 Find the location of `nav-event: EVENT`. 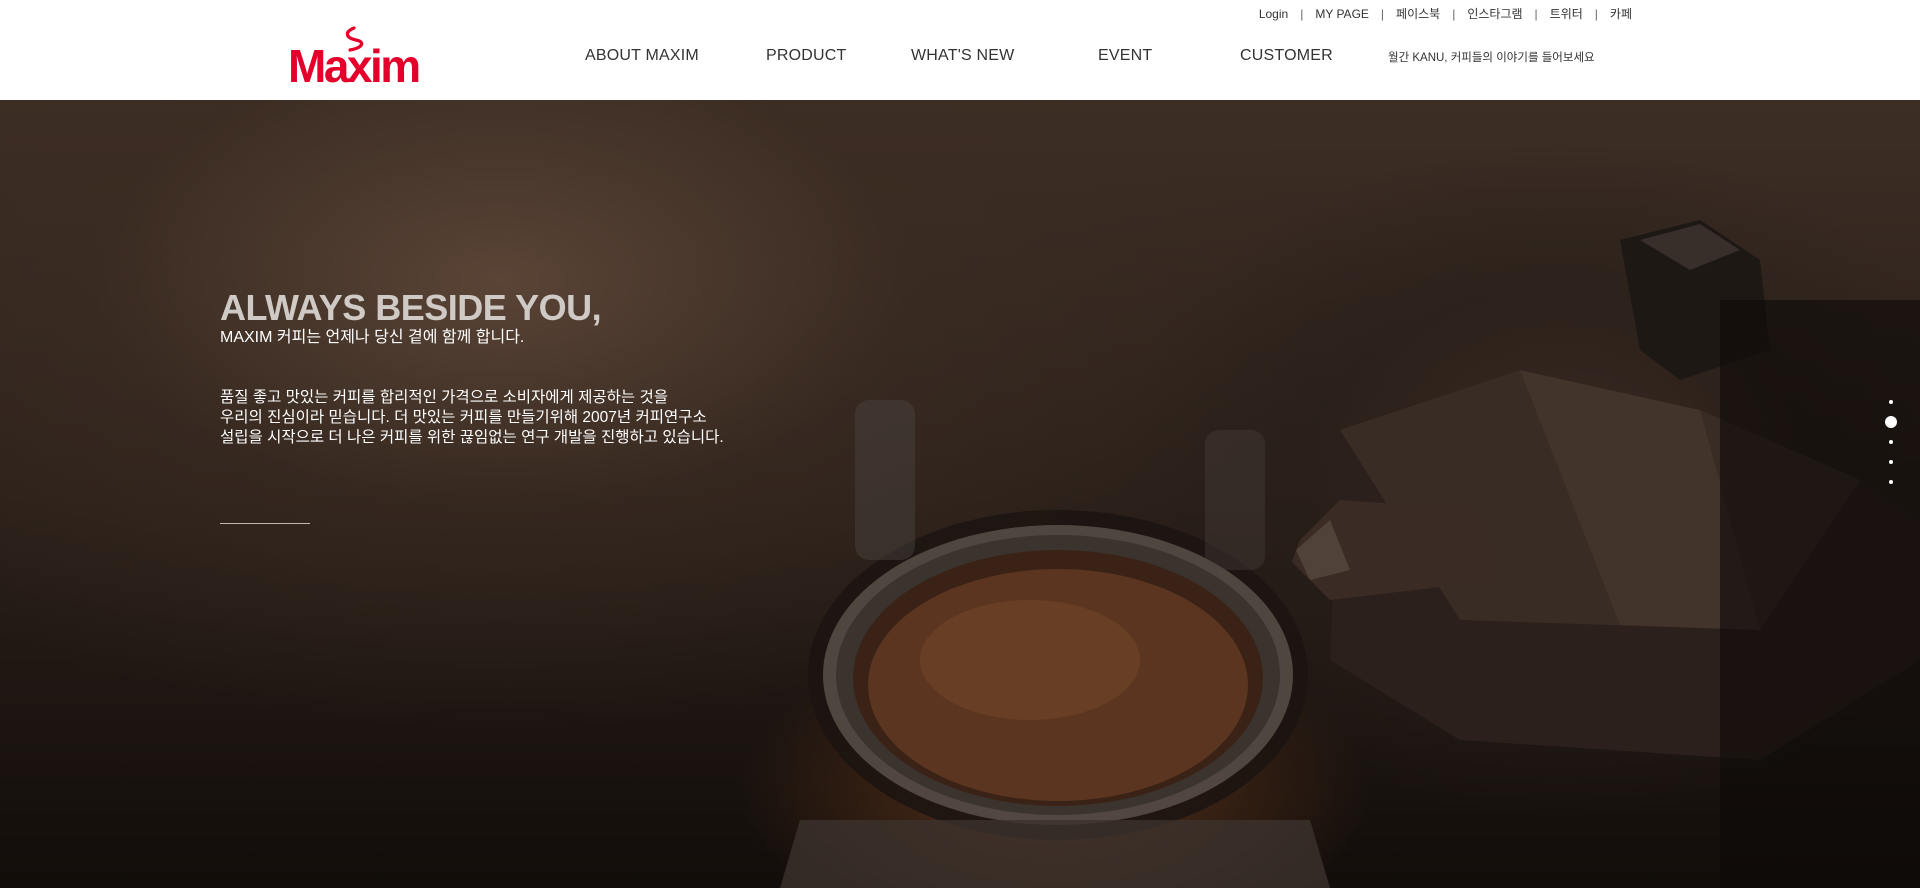

nav-event: EVENT is located at coordinates (1125, 56).